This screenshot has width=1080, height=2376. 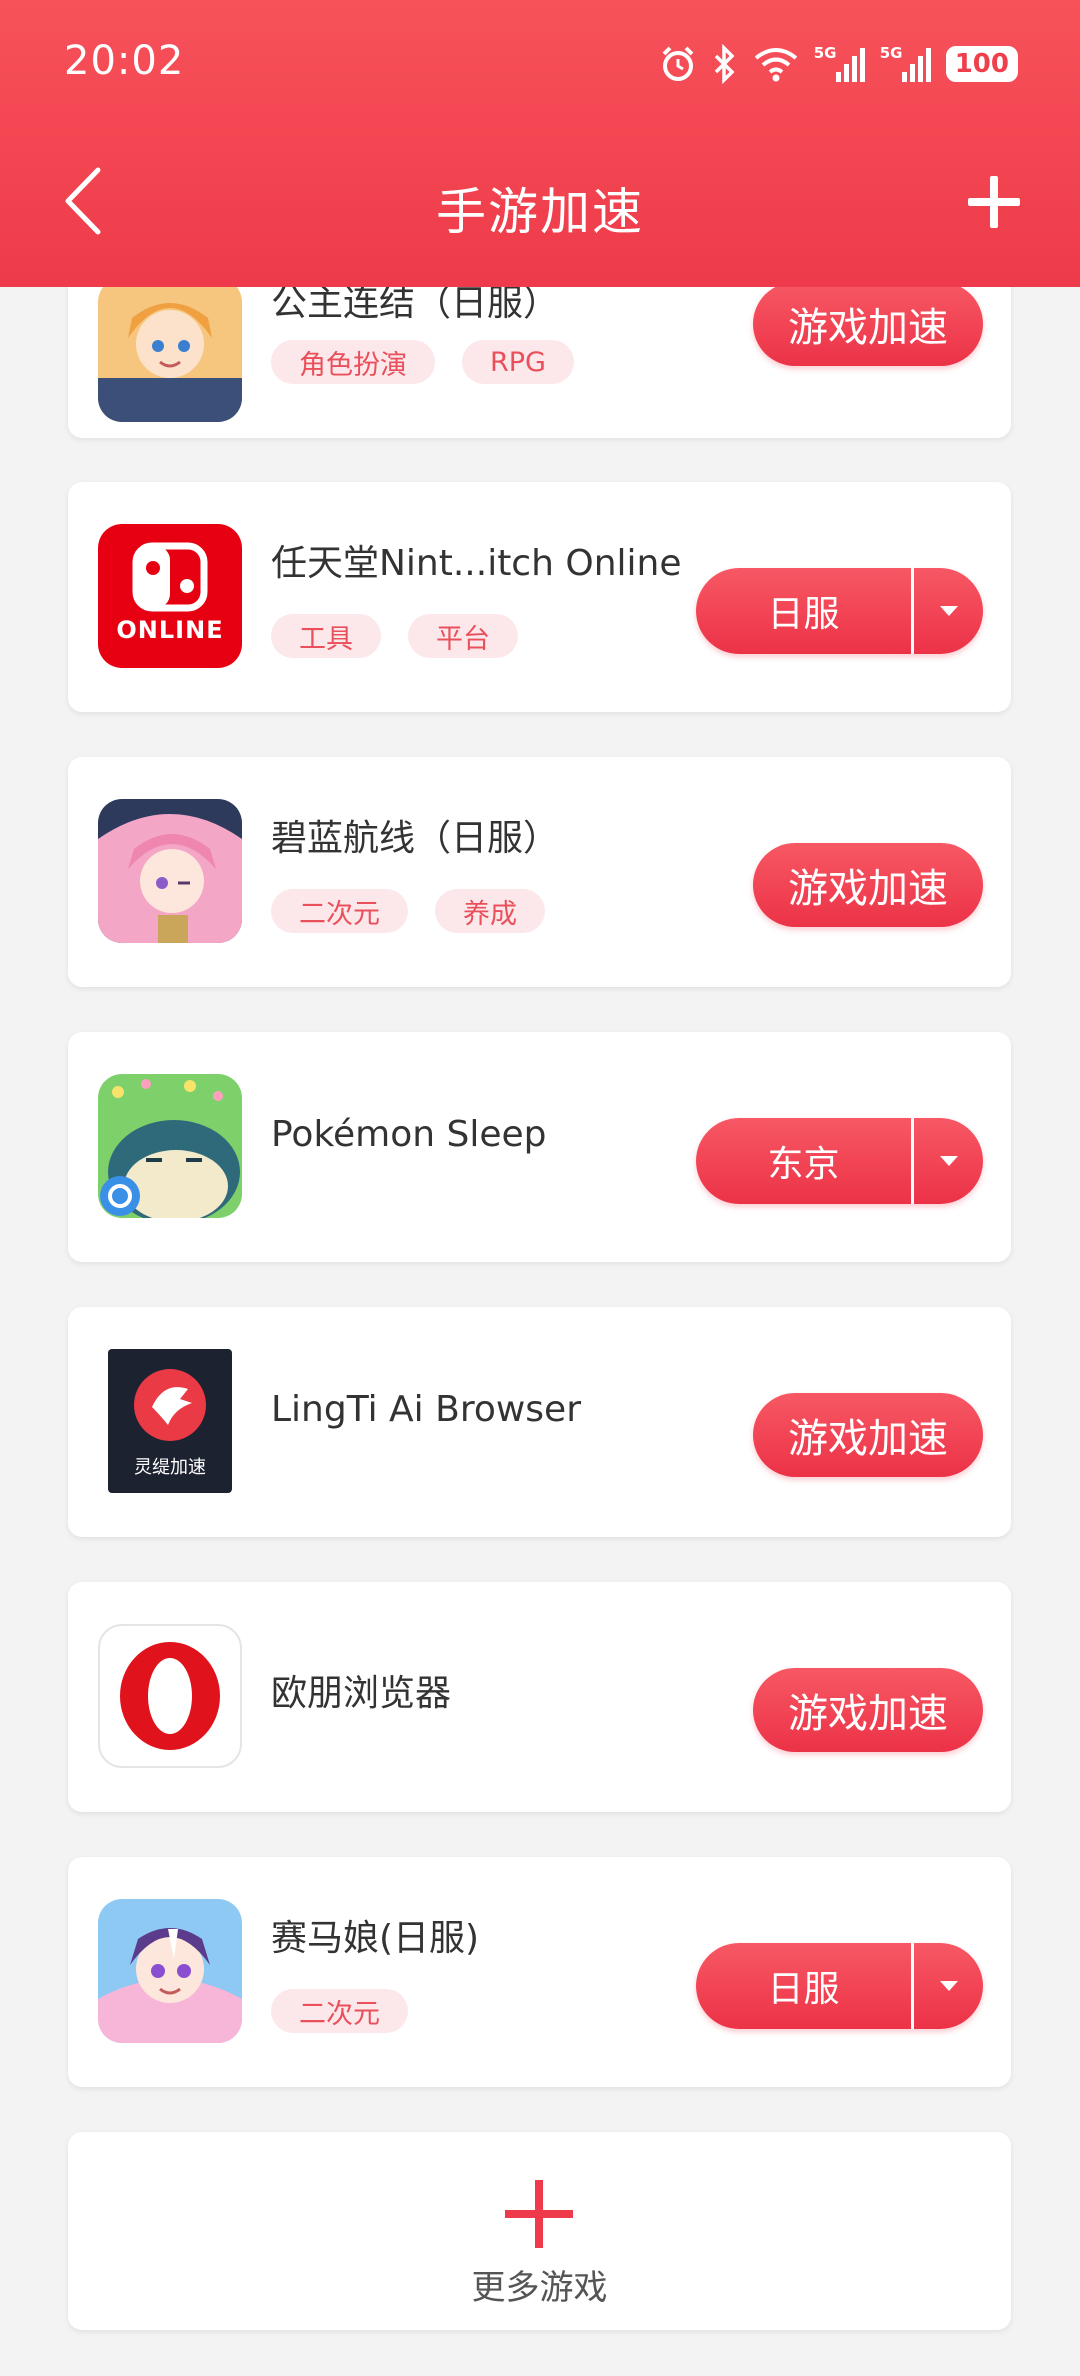 I want to click on wifi-icon, so click(x=775, y=65).